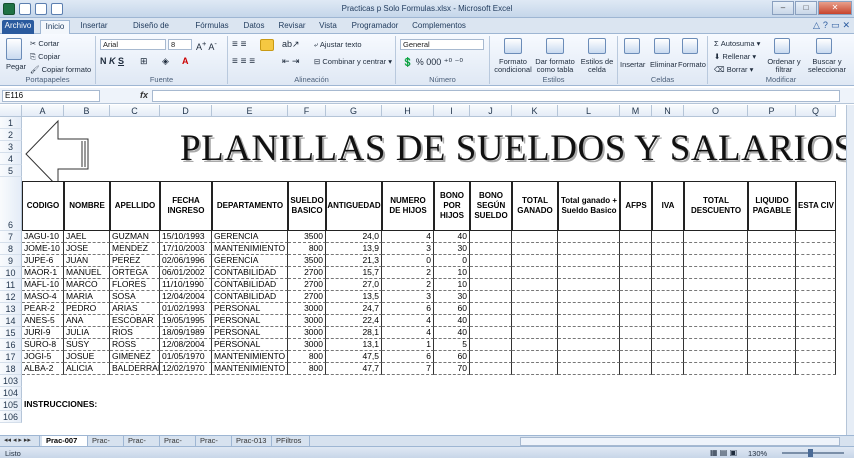  What do you see at coordinates (452, 111) in the screenshot?
I see `col-header: I` at bounding box center [452, 111].